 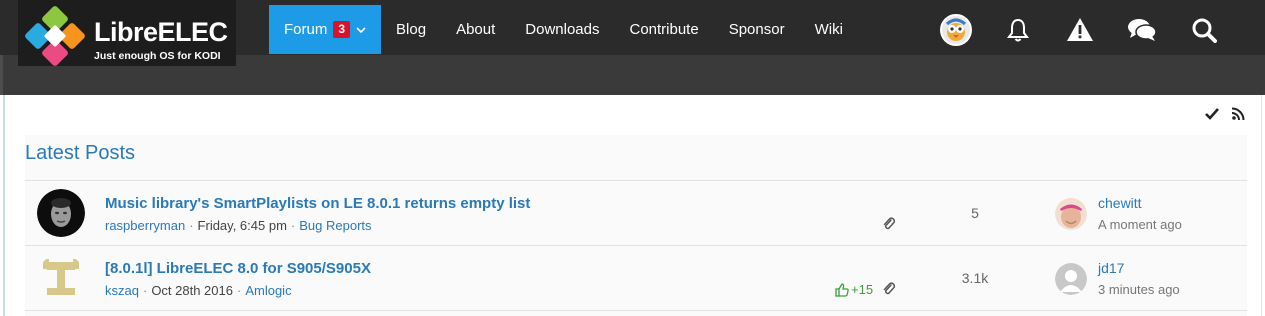 I want to click on chat-icon, so click(x=1142, y=29).